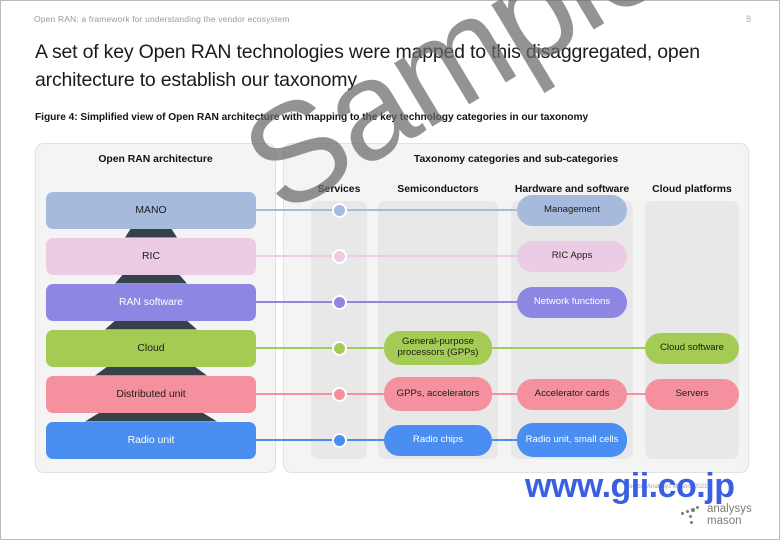 Image resolution: width=780 pixels, height=540 pixels. I want to click on logo-dots-icon, so click(693, 516).